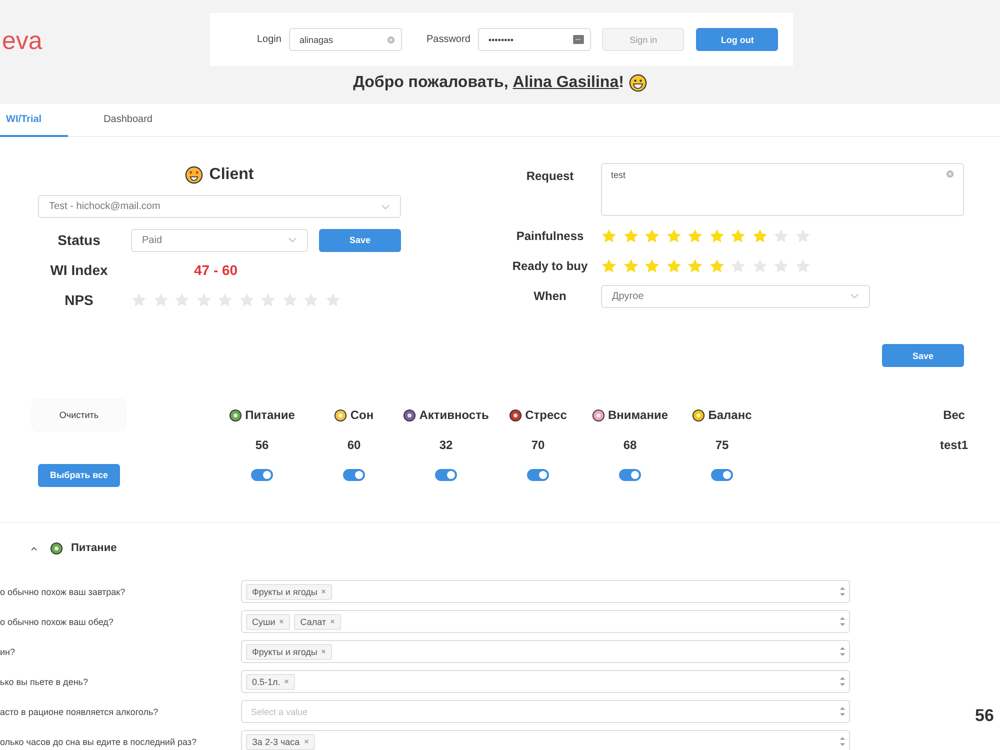 Image resolution: width=1000 pixels, height=750 pixels. Describe the element at coordinates (128, 120) in the screenshot. I see `tab: Dashboard` at that location.